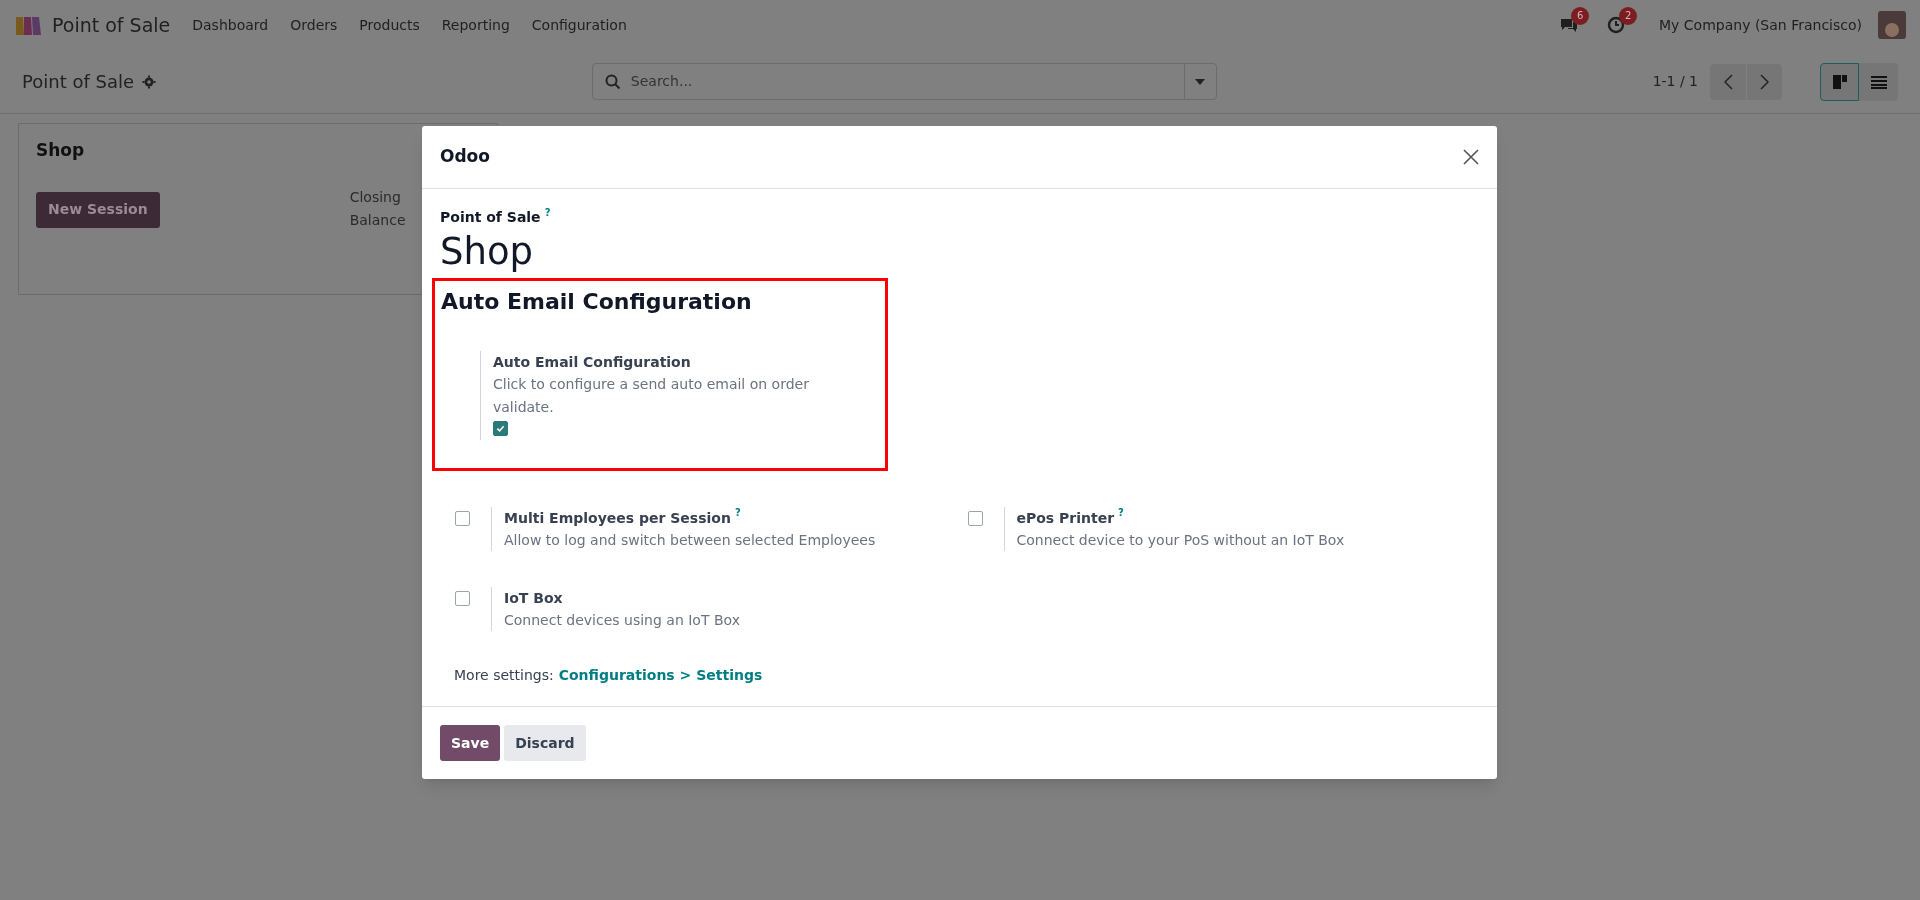 The width and height of the screenshot is (1920, 900). What do you see at coordinates (1471, 157) in the screenshot?
I see `close-icon` at bounding box center [1471, 157].